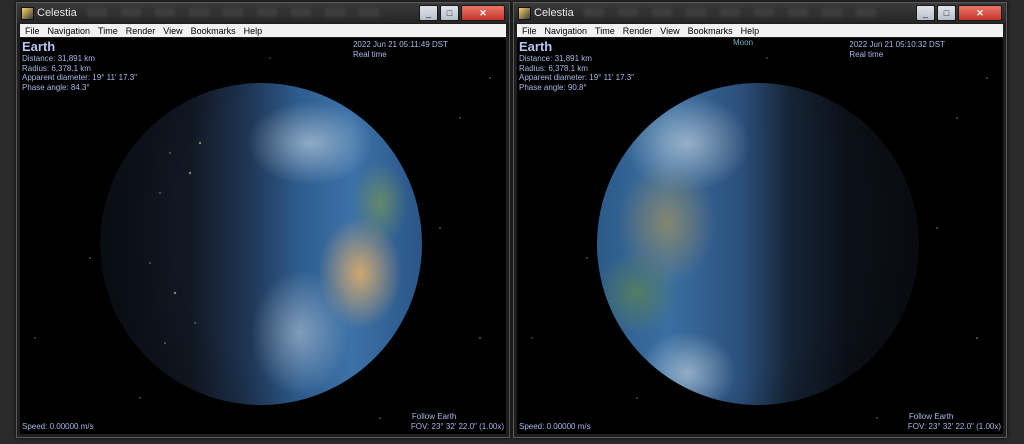  I want to click on phase-angle-readout: Phase angle: 84.3°, so click(56, 87).